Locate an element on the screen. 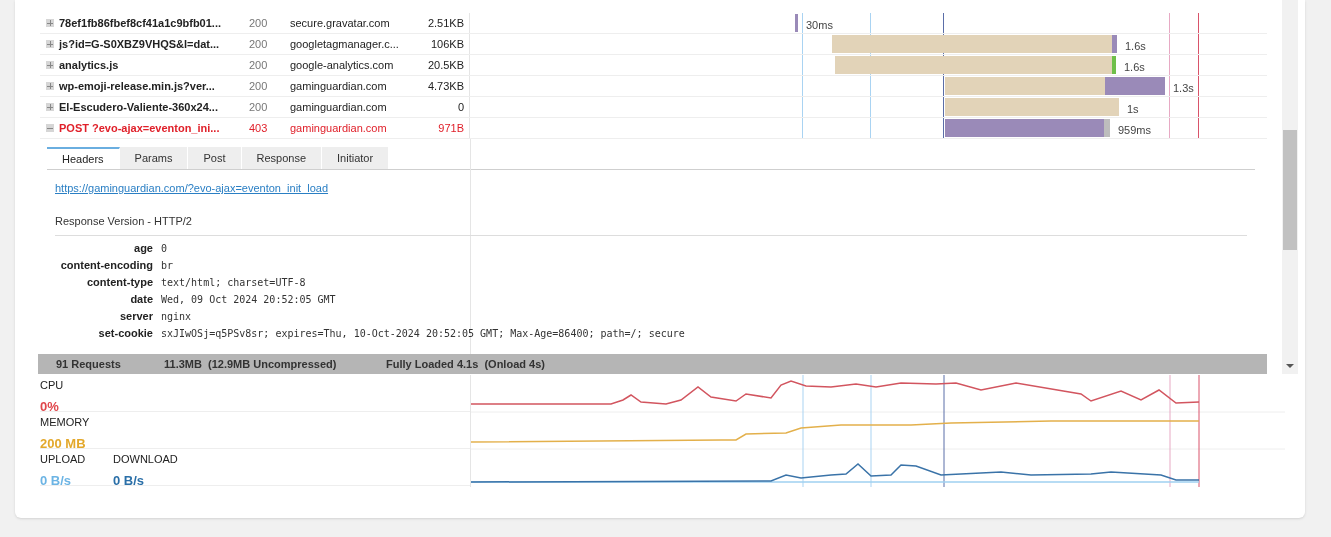 This screenshot has height=537, width=1331. header-name: content-encoding is located at coordinates (106, 266).